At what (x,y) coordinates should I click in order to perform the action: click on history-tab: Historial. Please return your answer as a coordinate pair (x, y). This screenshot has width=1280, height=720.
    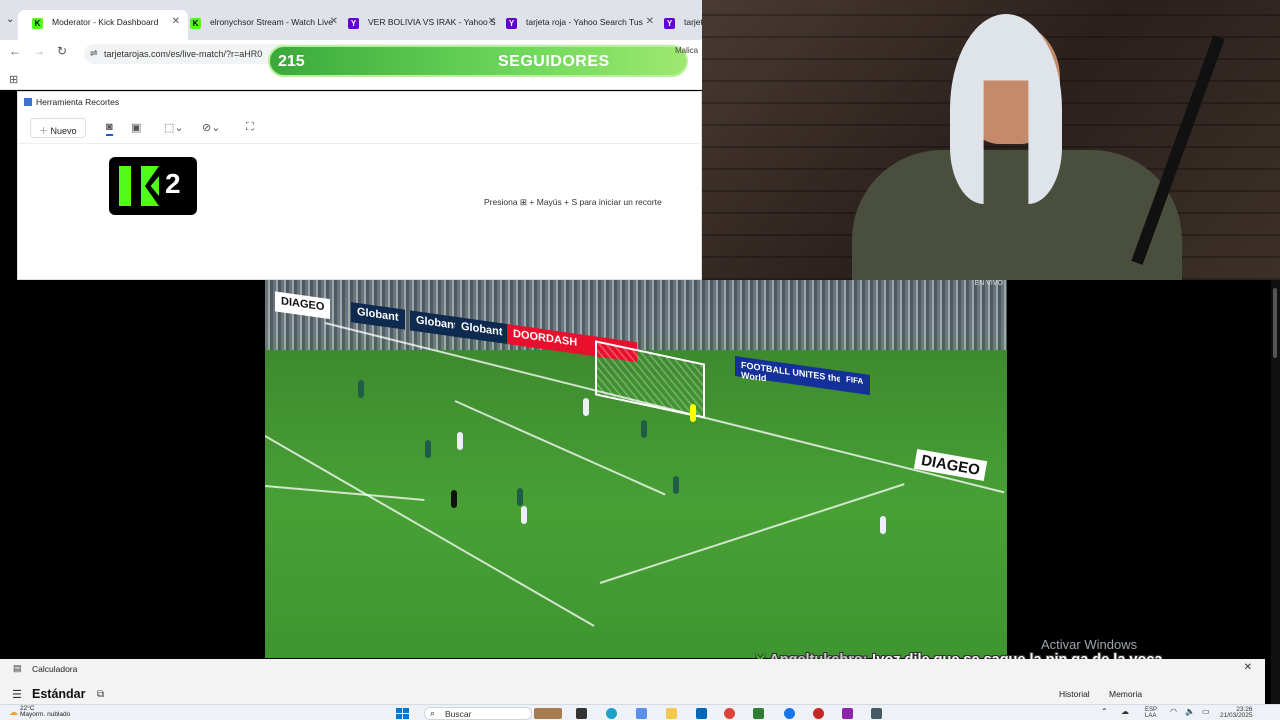
    Looking at the image, I should click on (1074, 694).